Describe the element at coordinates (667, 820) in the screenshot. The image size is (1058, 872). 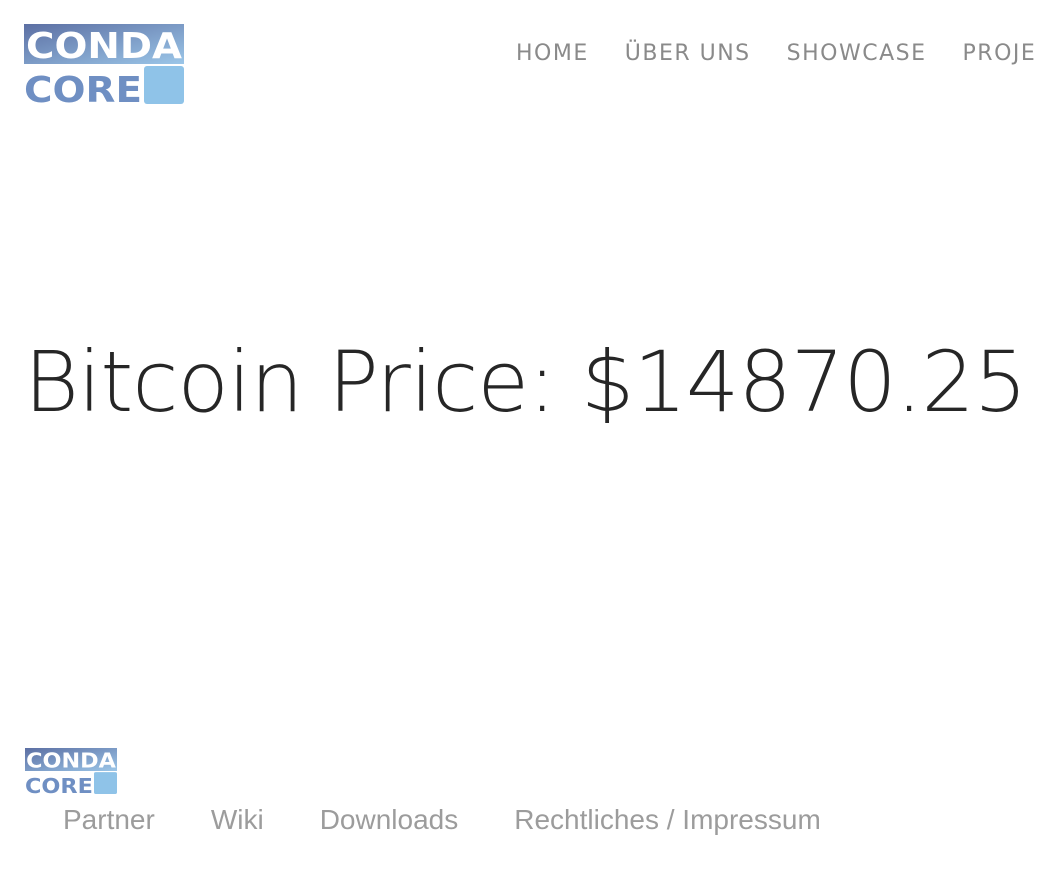
I see `footer-link-impressum: Rechtliches / Impressum` at that location.